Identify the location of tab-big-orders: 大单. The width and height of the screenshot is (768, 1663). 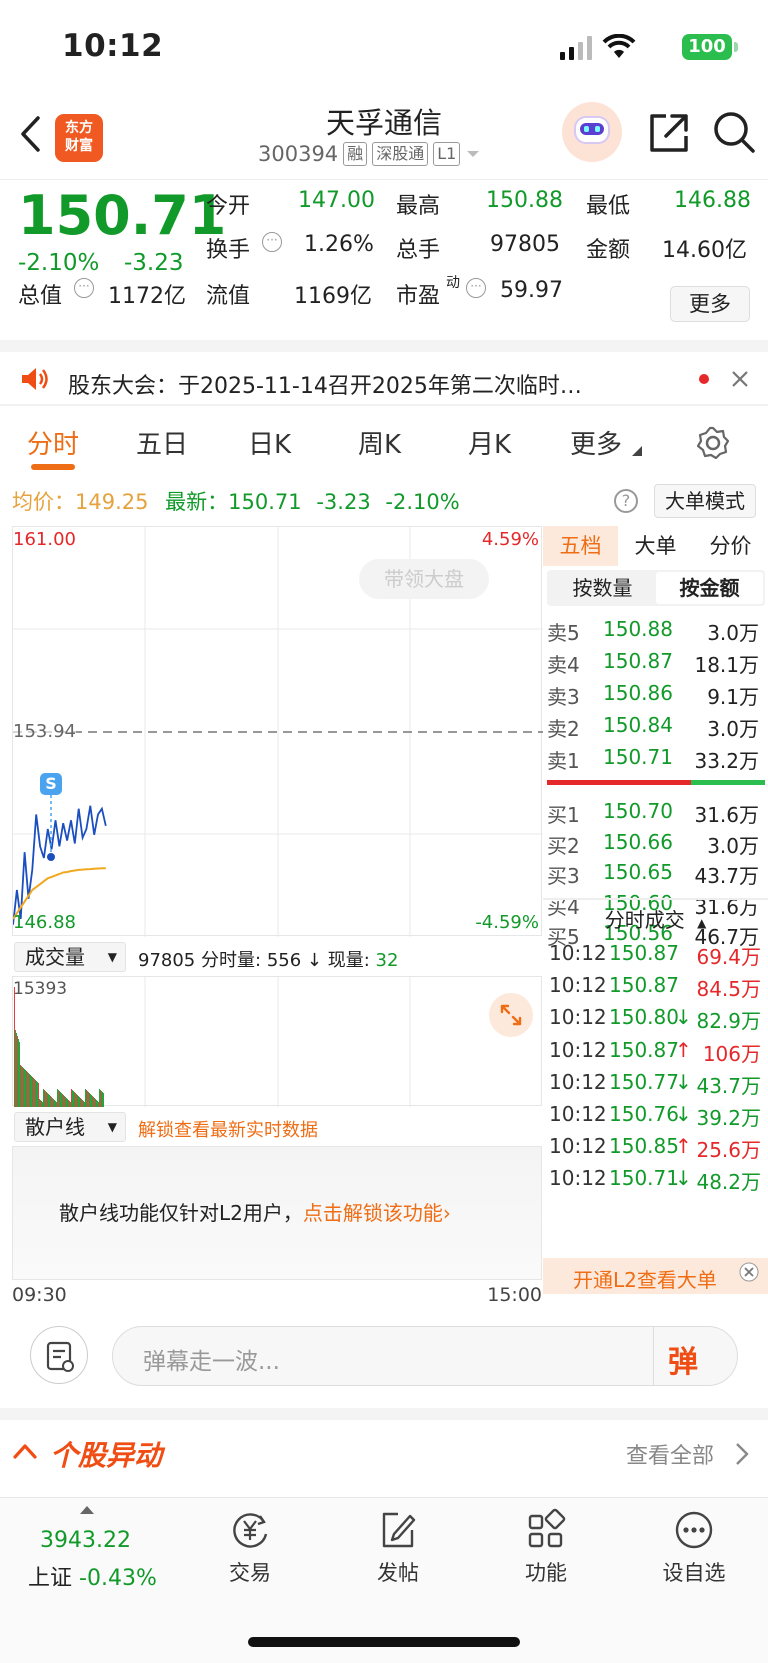
(655, 546).